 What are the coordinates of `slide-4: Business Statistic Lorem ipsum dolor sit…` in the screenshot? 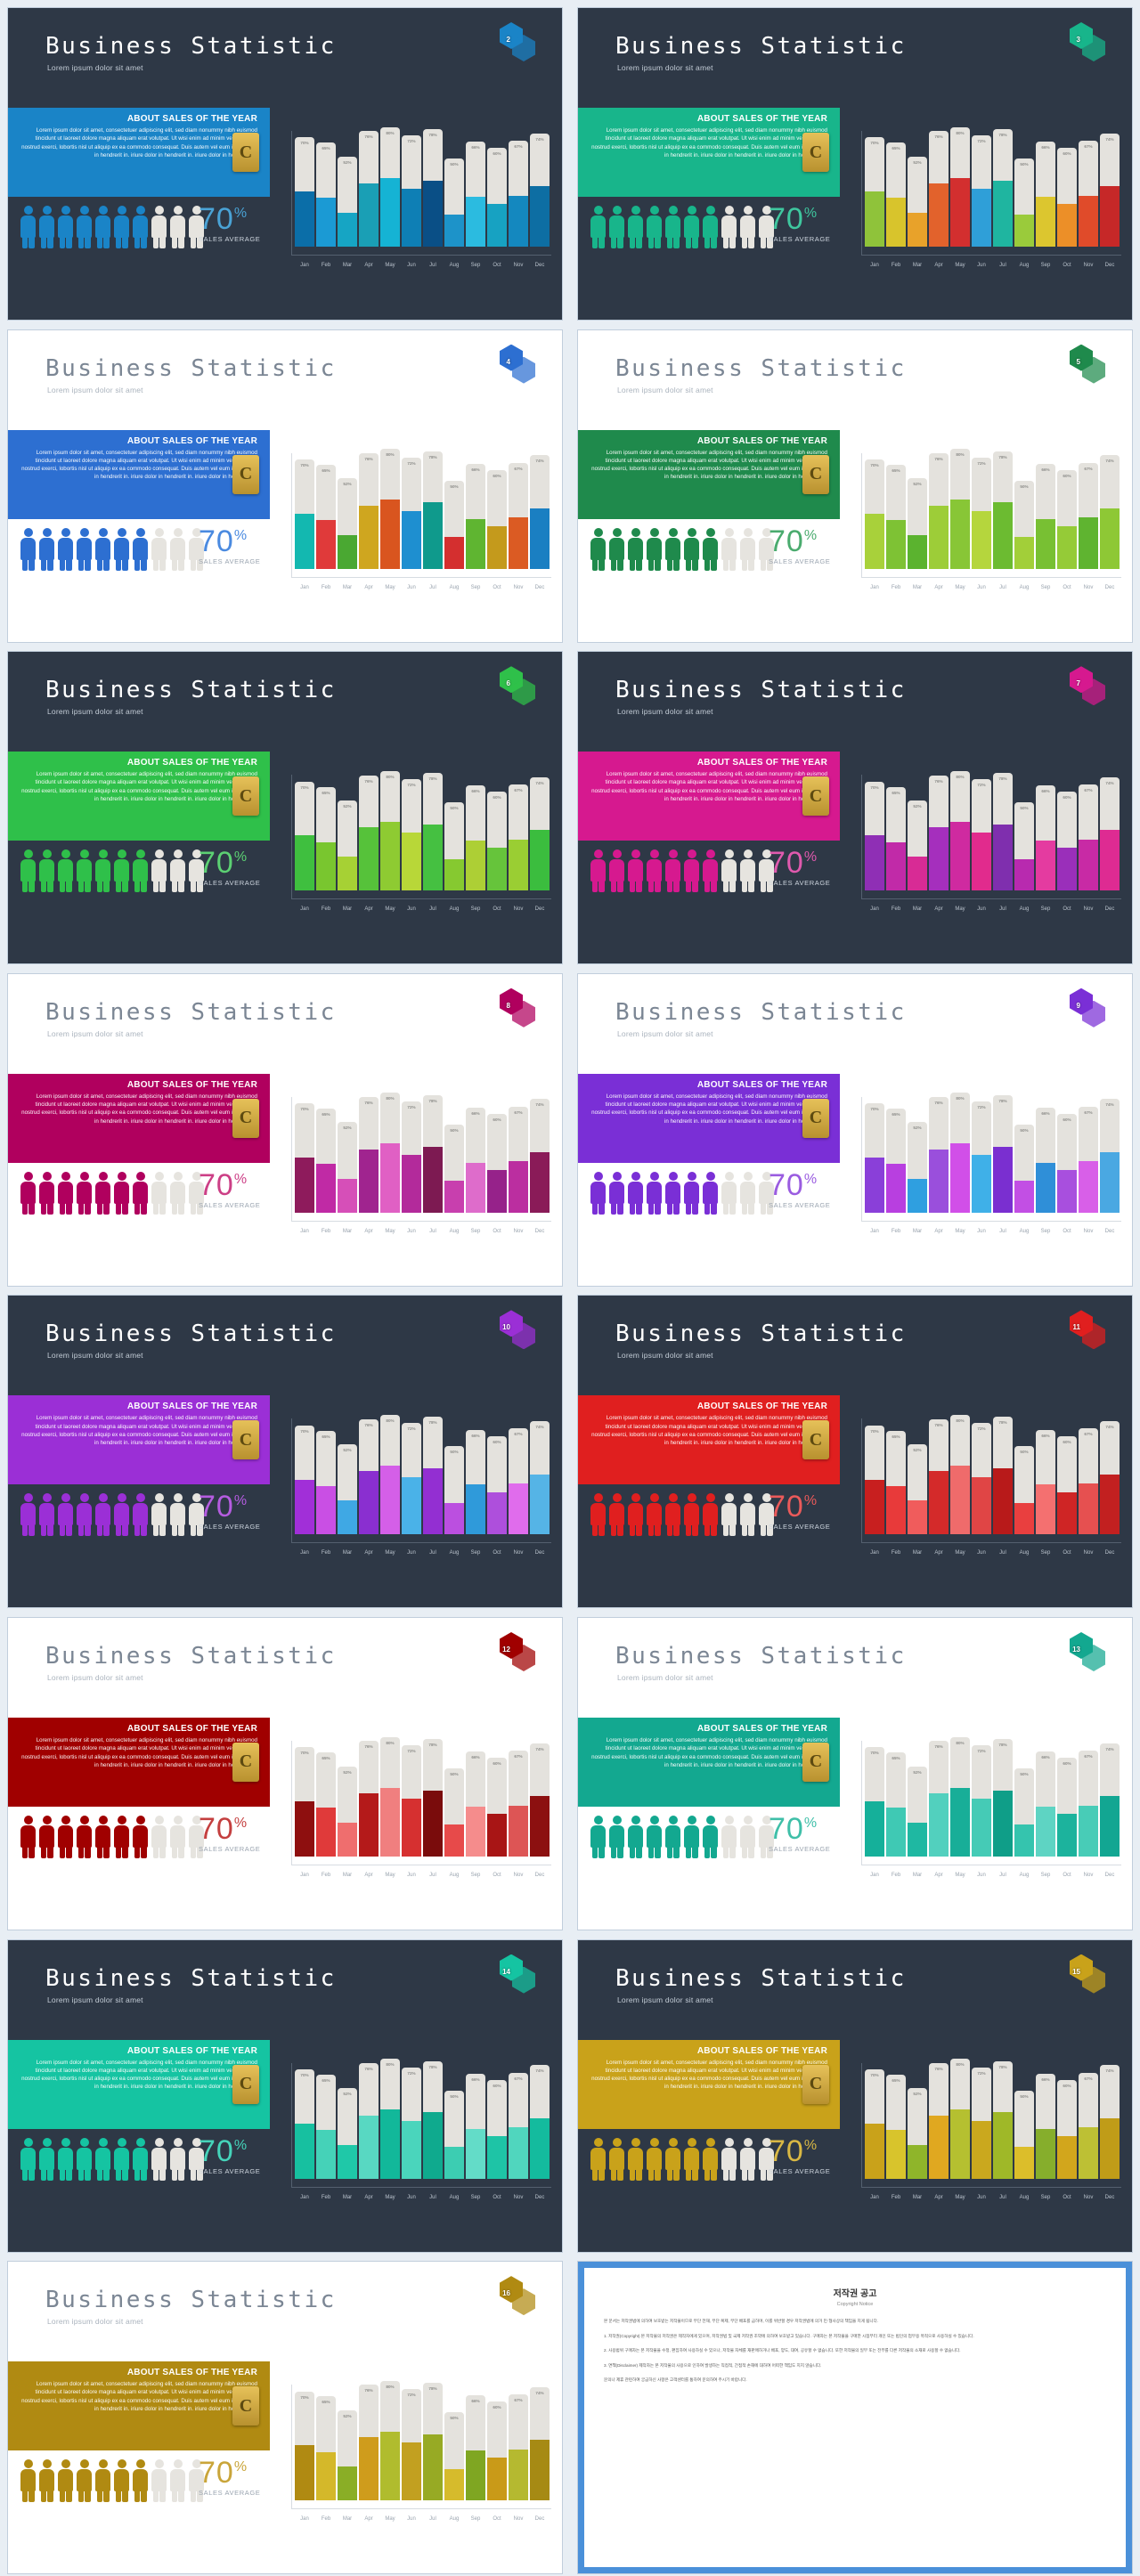 It's located at (285, 485).